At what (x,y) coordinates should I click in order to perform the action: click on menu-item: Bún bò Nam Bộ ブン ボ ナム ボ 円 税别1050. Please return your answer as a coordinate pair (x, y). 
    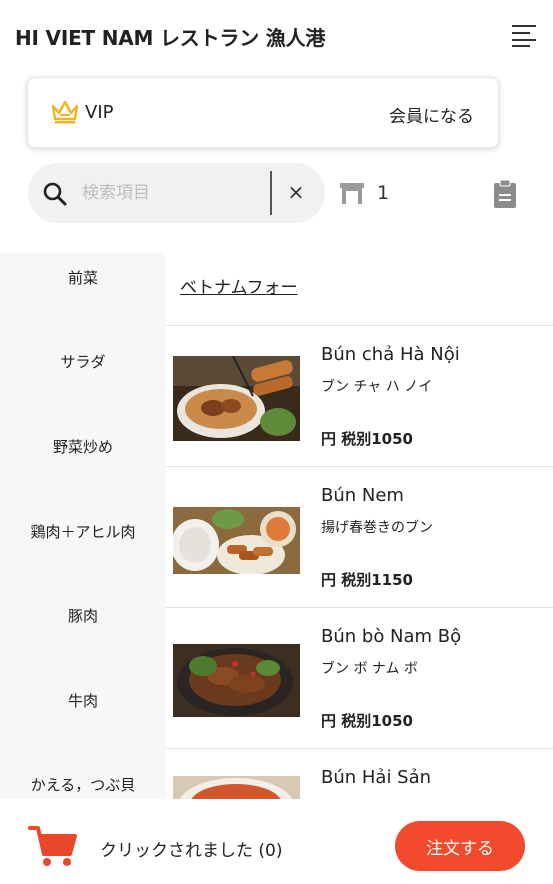
    Looking at the image, I should click on (359, 678).